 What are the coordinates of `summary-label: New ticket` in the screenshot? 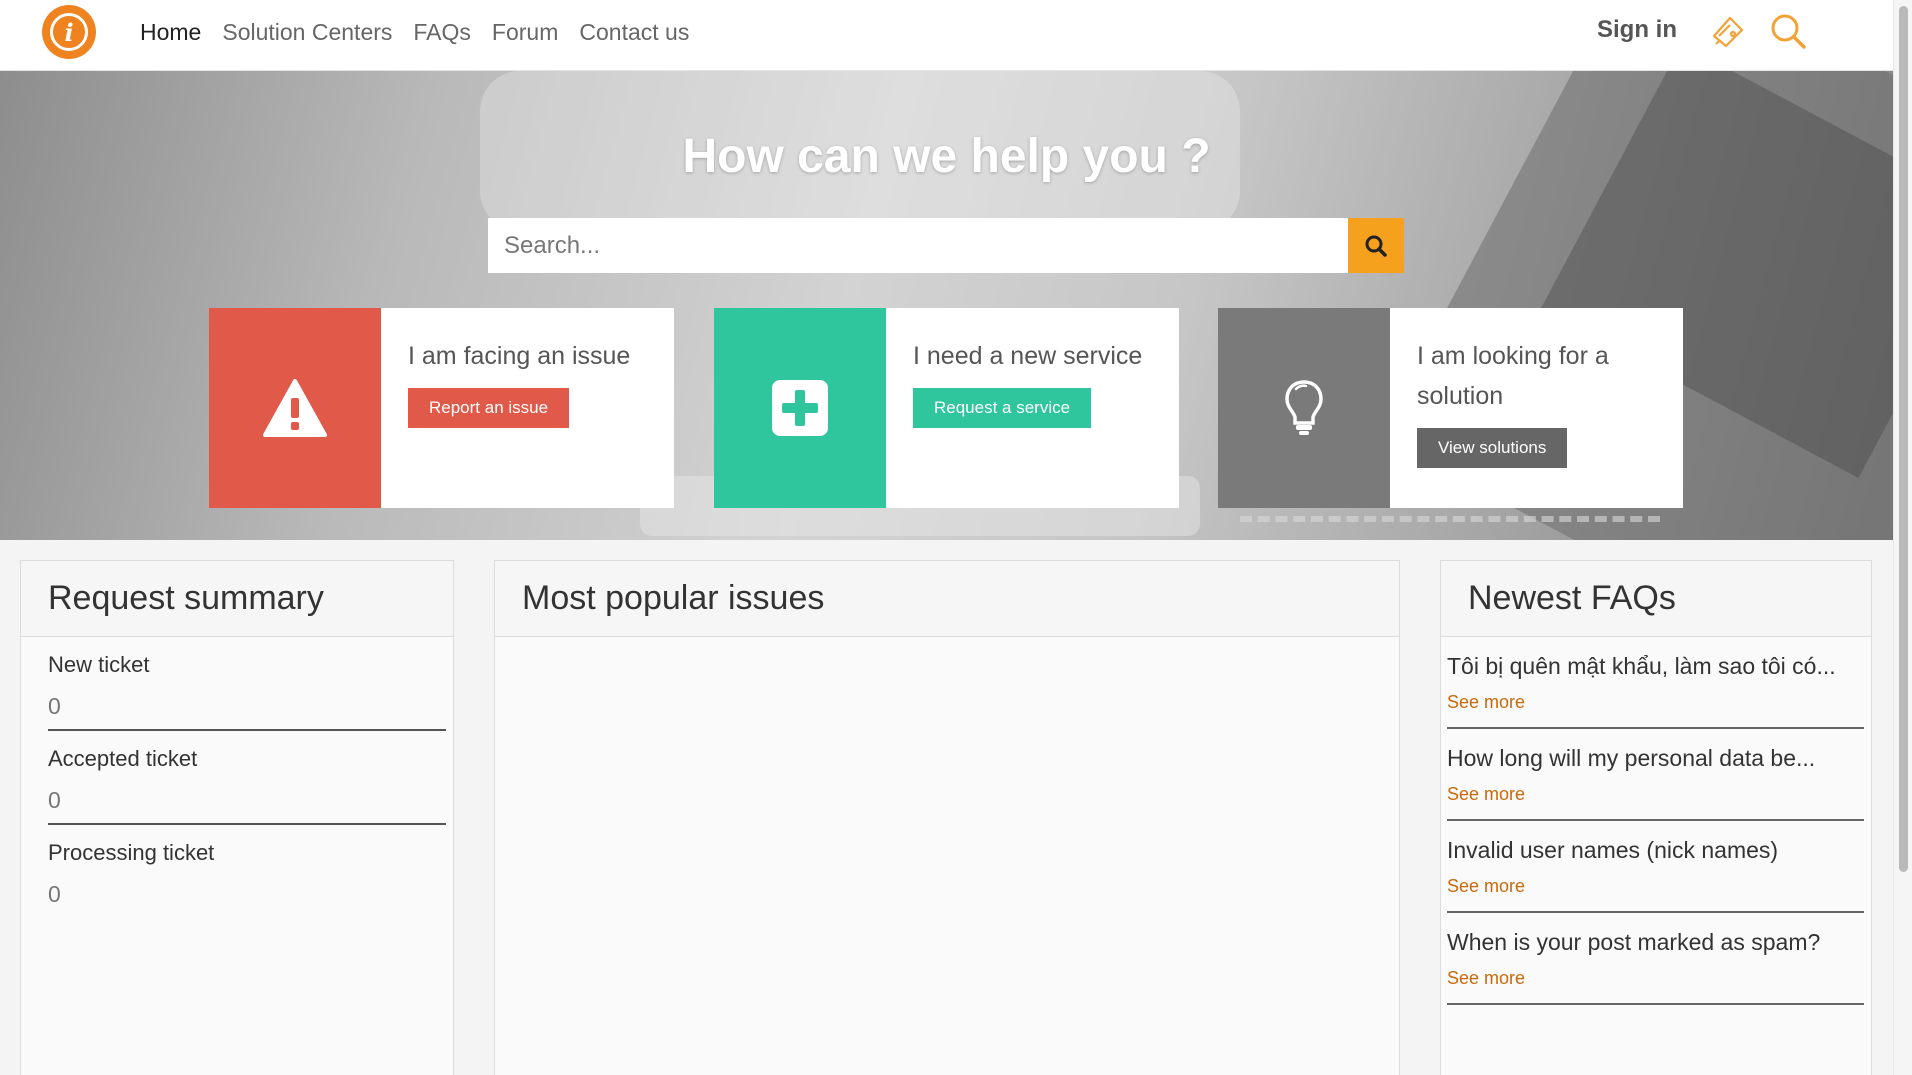 It's located at (99, 664).